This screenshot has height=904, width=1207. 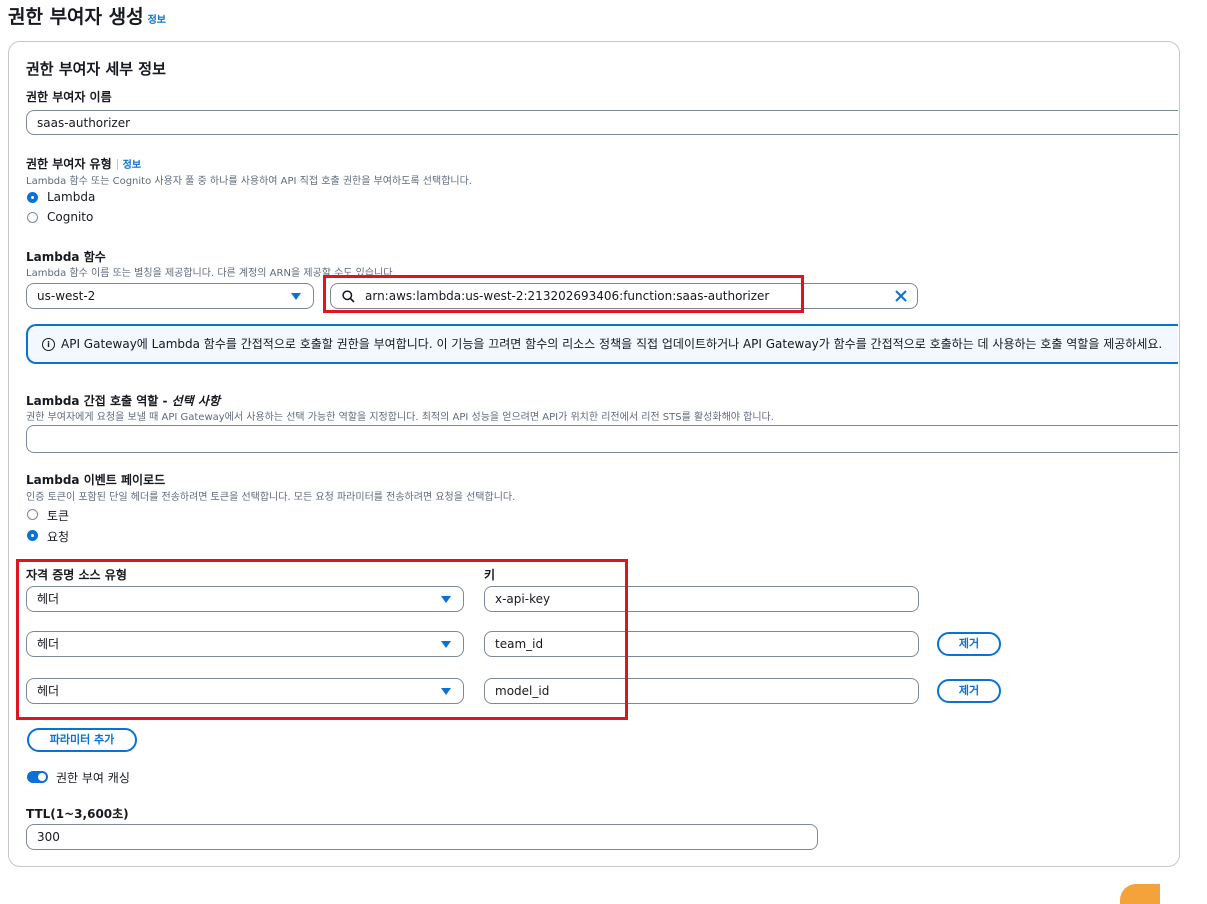 I want to click on clear-icon, so click(x=901, y=296).